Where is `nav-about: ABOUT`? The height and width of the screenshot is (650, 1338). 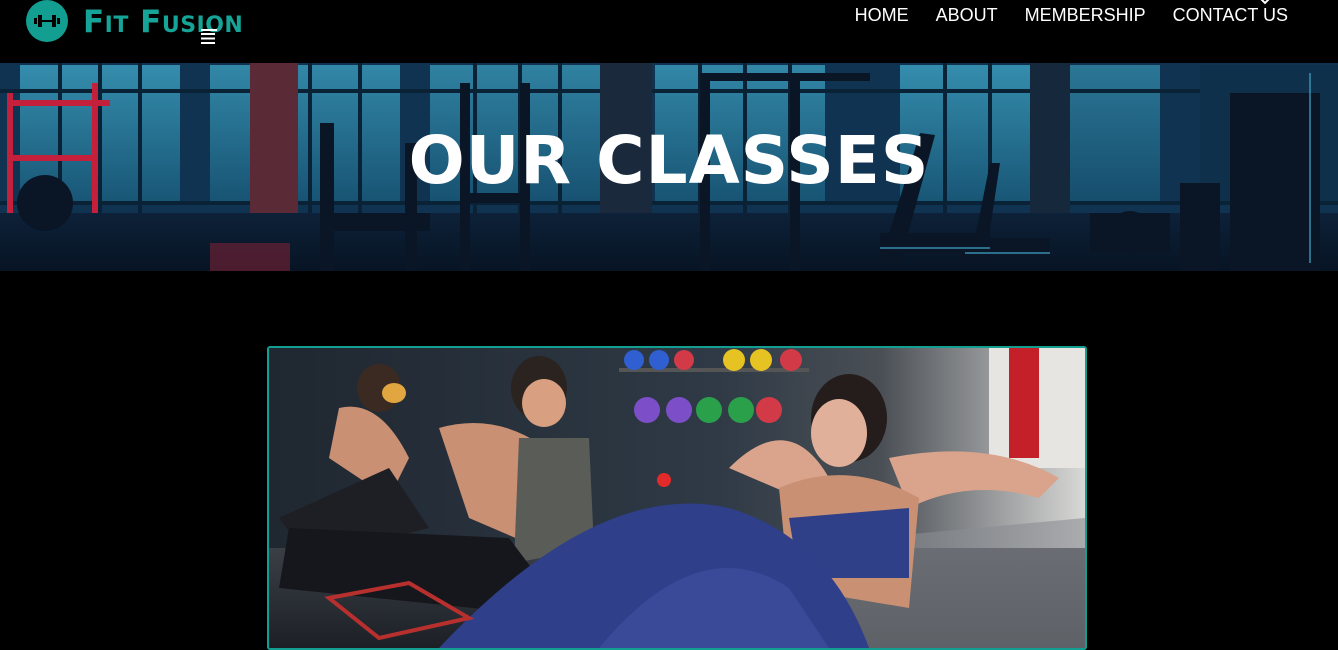 nav-about: ABOUT is located at coordinates (967, 15).